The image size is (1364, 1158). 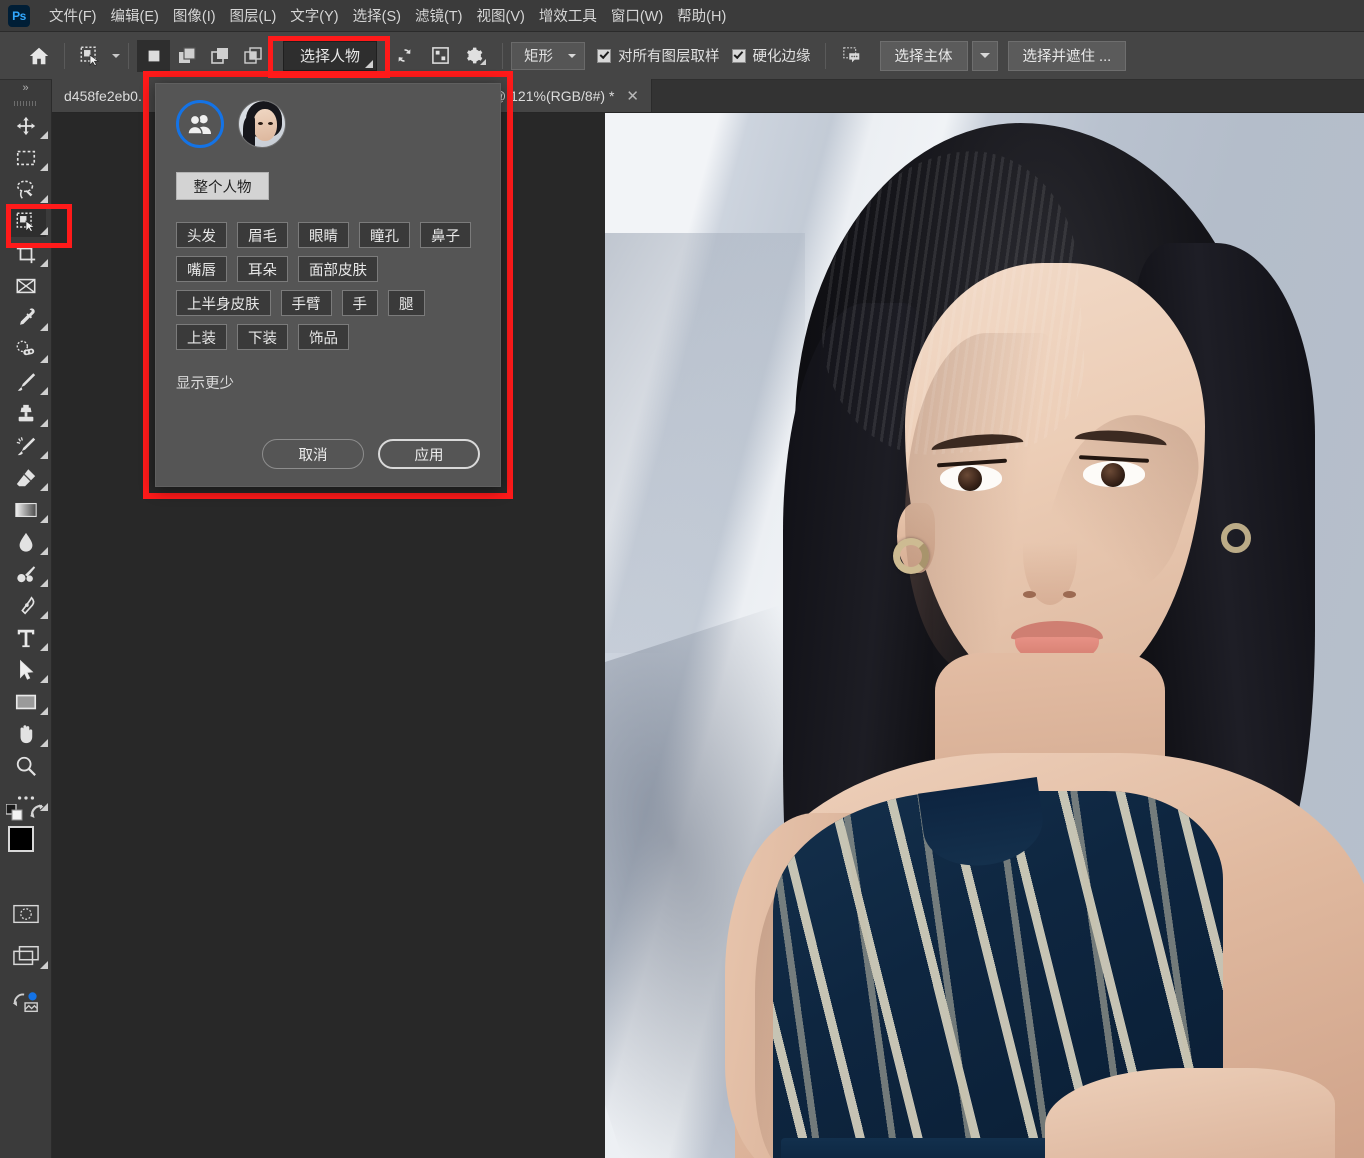 What do you see at coordinates (90, 56) in the screenshot?
I see `tool-preset-picker` at bounding box center [90, 56].